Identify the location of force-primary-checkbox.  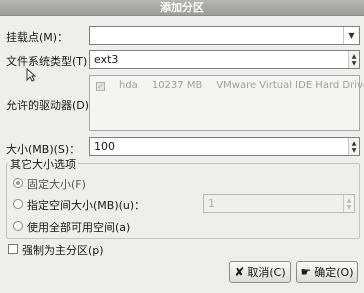
(13, 249).